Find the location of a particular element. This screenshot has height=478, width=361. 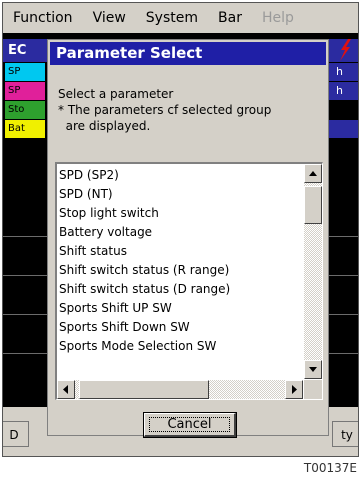

list-item: Sports Mode Selection SW is located at coordinates (137, 346).